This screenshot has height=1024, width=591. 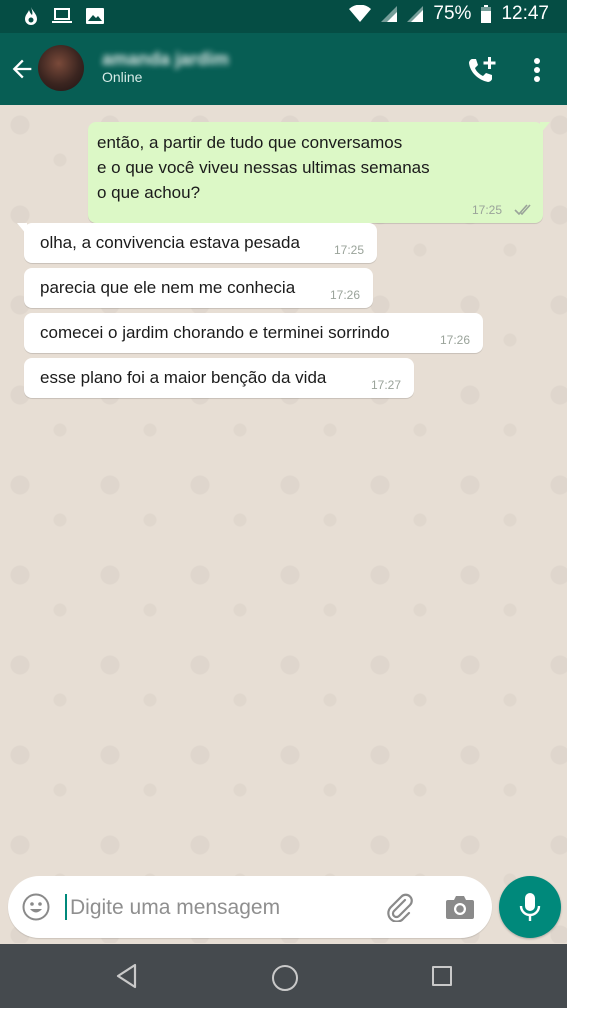 I want to click on nav-home-icon, so click(x=285, y=978).